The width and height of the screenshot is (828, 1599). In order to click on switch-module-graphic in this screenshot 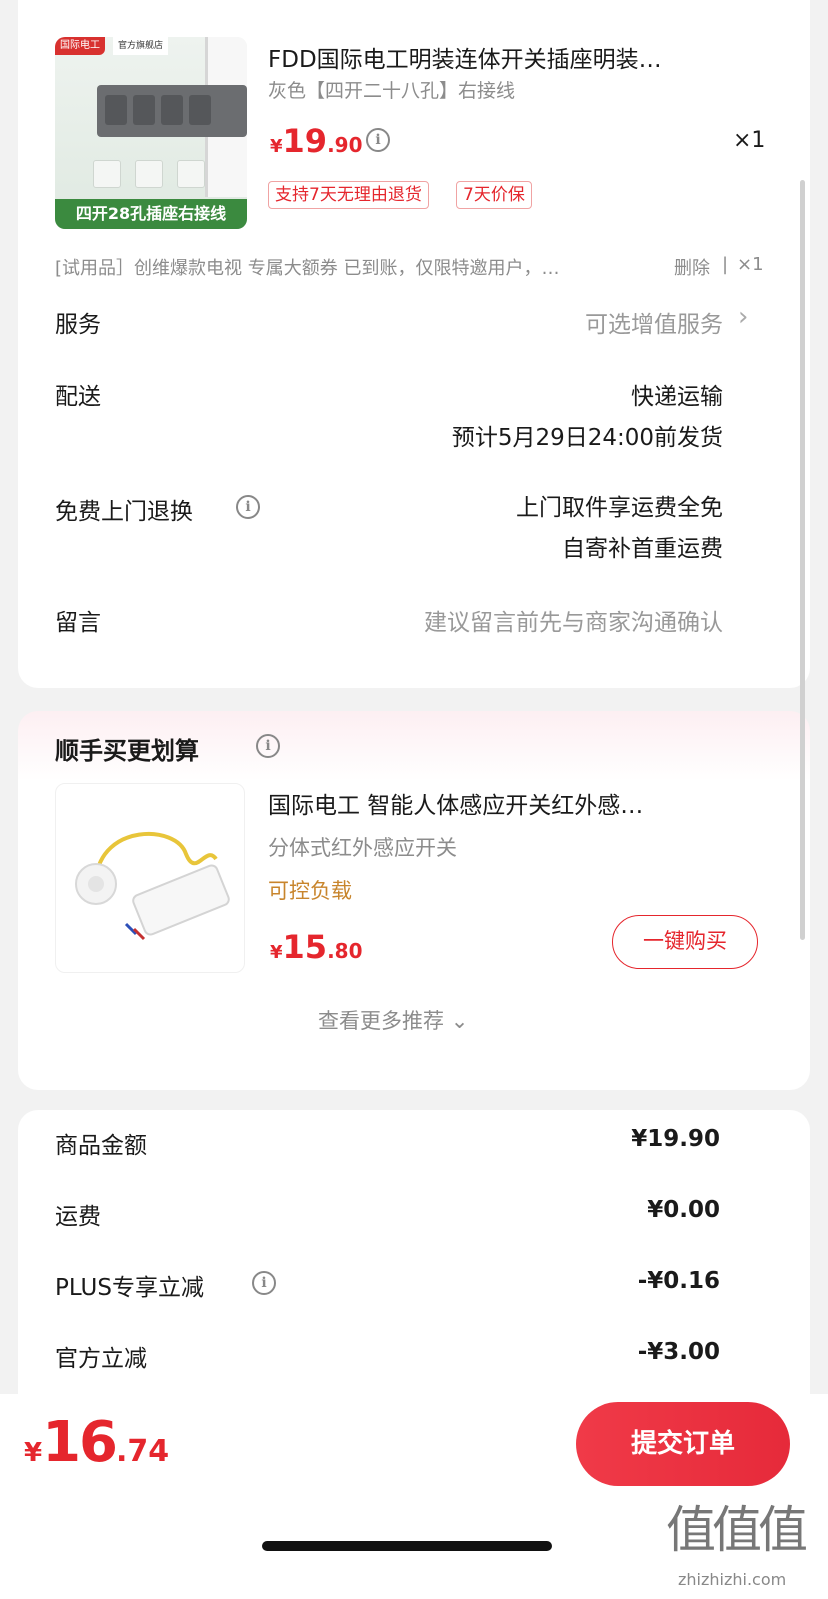, I will do `click(191, 174)`.